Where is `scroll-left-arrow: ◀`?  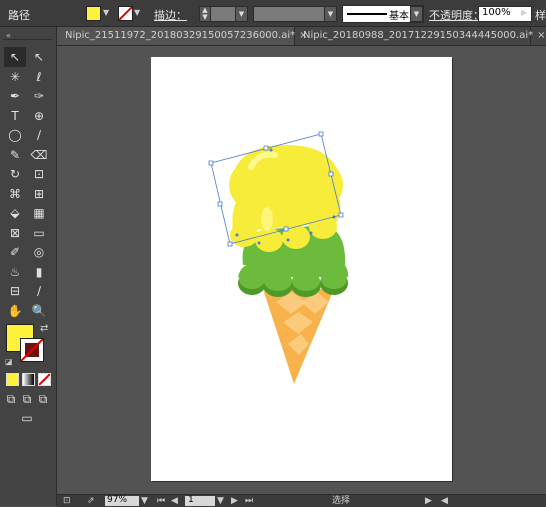
scroll-left-arrow: ◀ is located at coordinates (444, 501).